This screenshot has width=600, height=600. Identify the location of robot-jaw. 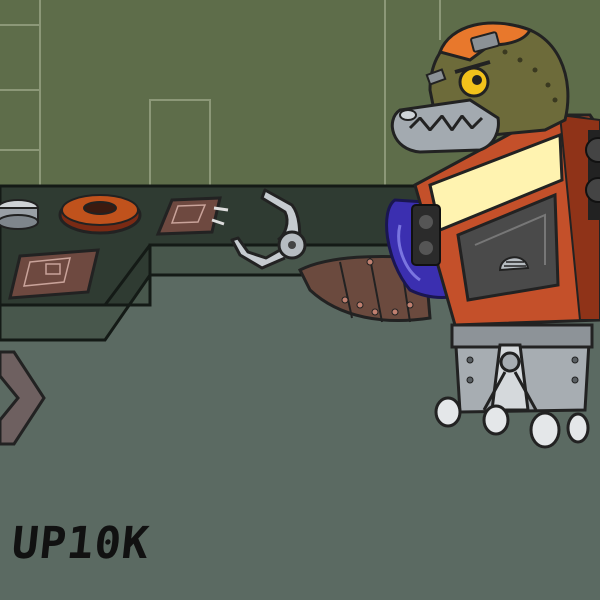
(445, 126).